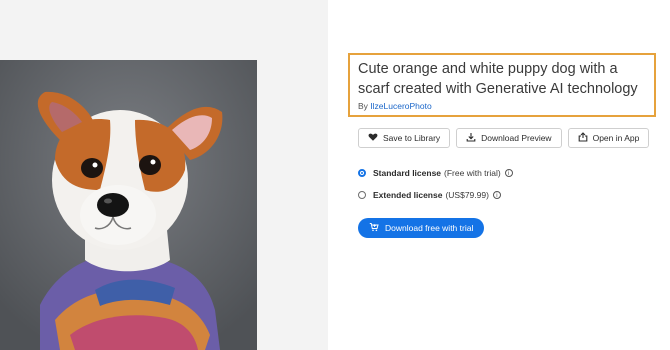 Image resolution: width=670 pixels, height=350 pixels. I want to click on license-note: (US$79.99), so click(467, 195).